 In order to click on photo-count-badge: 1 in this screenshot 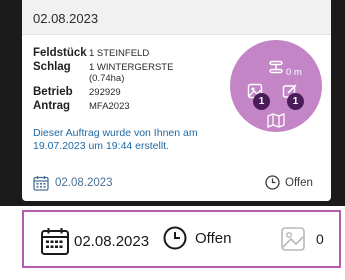, I will do `click(261, 101)`.